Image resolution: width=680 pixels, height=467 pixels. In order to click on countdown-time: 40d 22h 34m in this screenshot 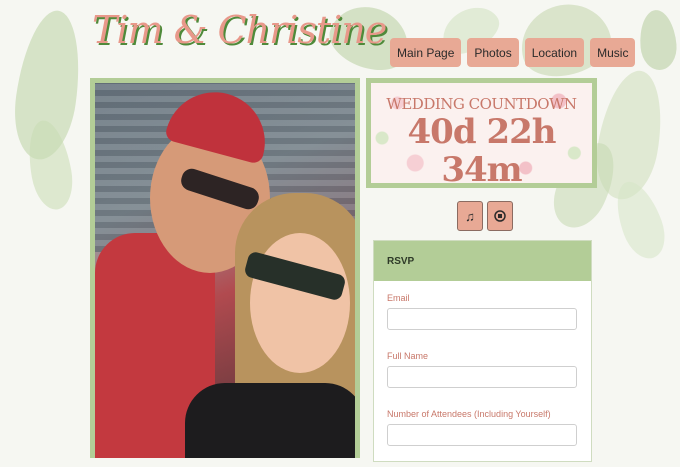, I will do `click(482, 151)`.